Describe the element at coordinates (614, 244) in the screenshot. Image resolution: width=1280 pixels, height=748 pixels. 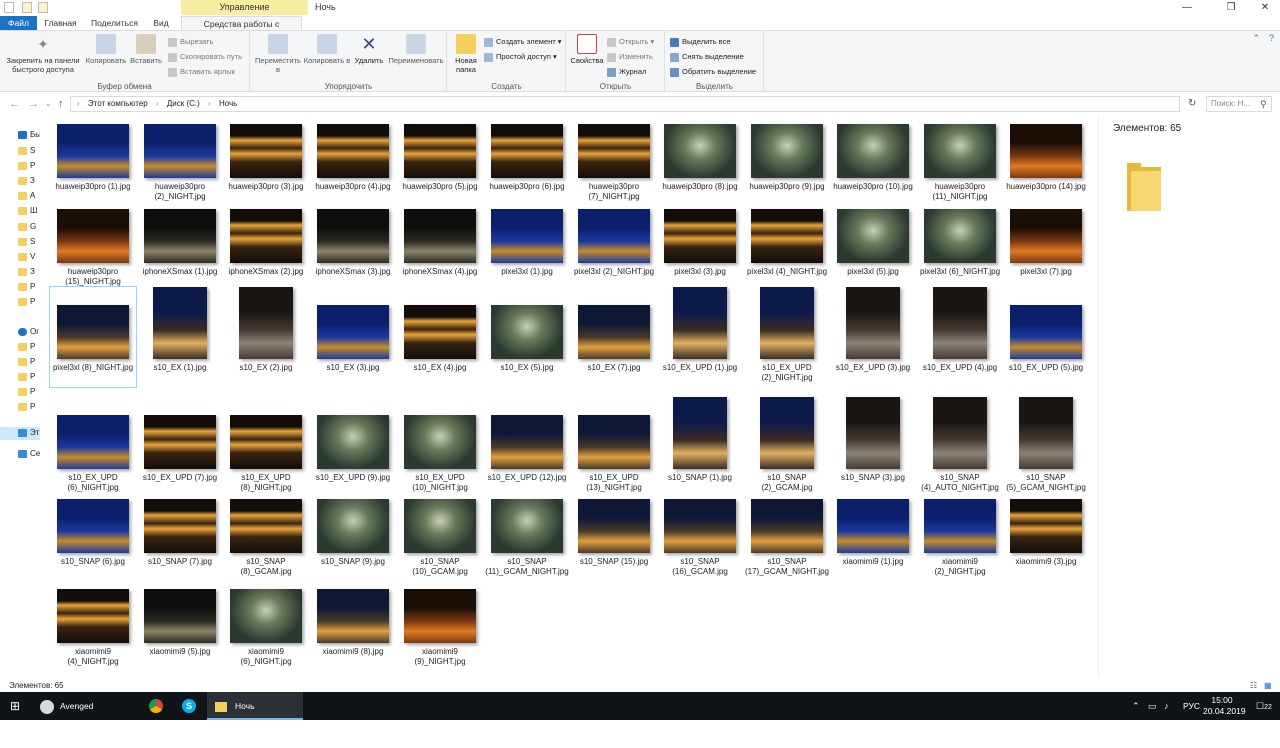
I see `file-item: pixel3xl (2)_NIGHT.jpg` at that location.